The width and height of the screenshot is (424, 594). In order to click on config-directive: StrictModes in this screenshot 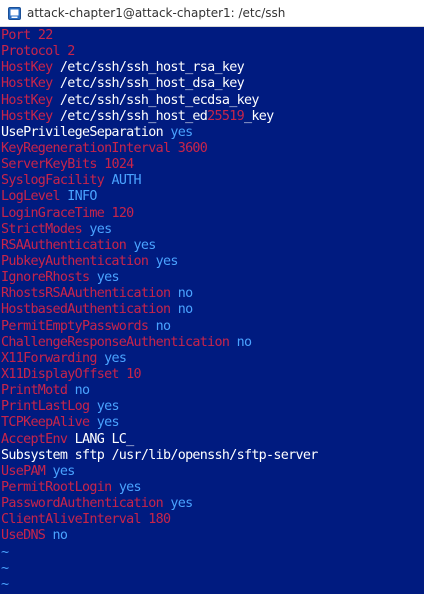, I will do `click(42, 229)`.